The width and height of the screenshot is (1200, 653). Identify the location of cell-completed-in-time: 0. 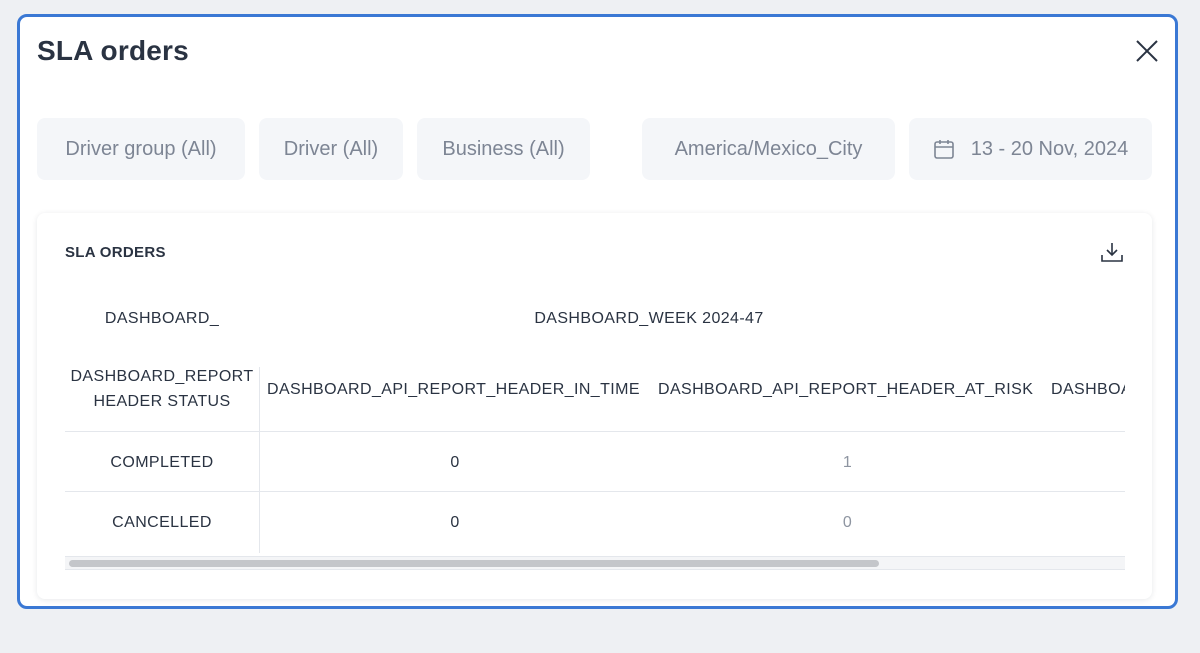
(455, 462).